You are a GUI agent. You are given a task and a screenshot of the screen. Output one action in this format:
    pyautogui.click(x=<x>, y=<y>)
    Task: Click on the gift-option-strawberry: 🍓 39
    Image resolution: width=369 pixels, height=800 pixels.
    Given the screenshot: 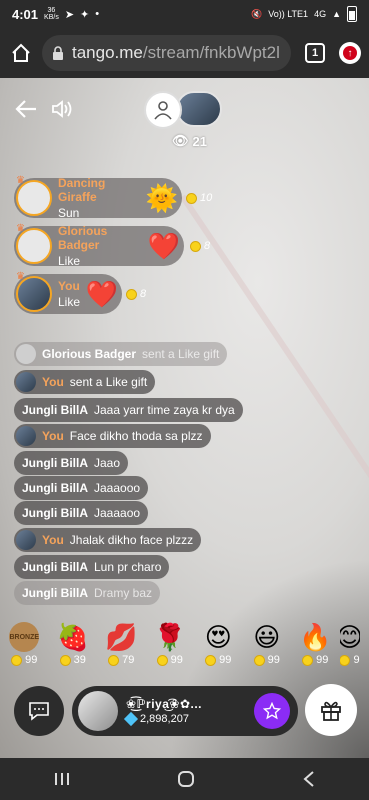 What is the action you would take?
    pyautogui.click(x=73, y=649)
    